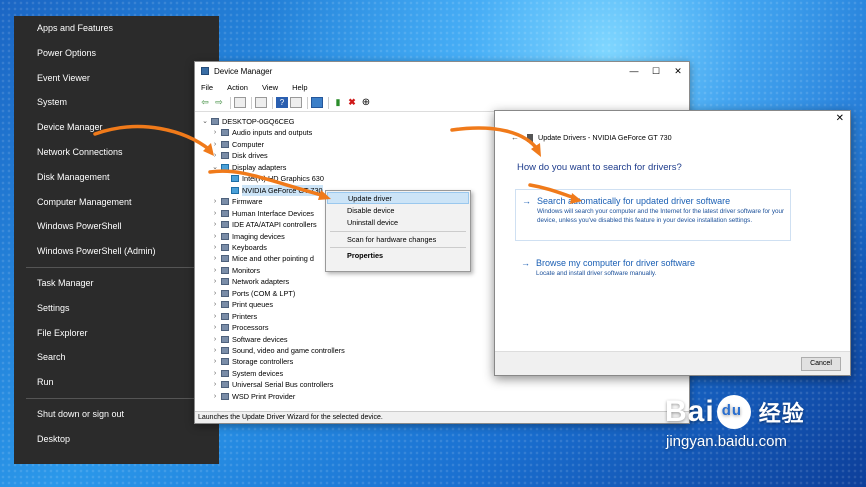 Image resolution: width=866 pixels, height=487 pixels. What do you see at coordinates (247, 202) in the screenshot?
I see `tree-node-label: Firmware` at bounding box center [247, 202].